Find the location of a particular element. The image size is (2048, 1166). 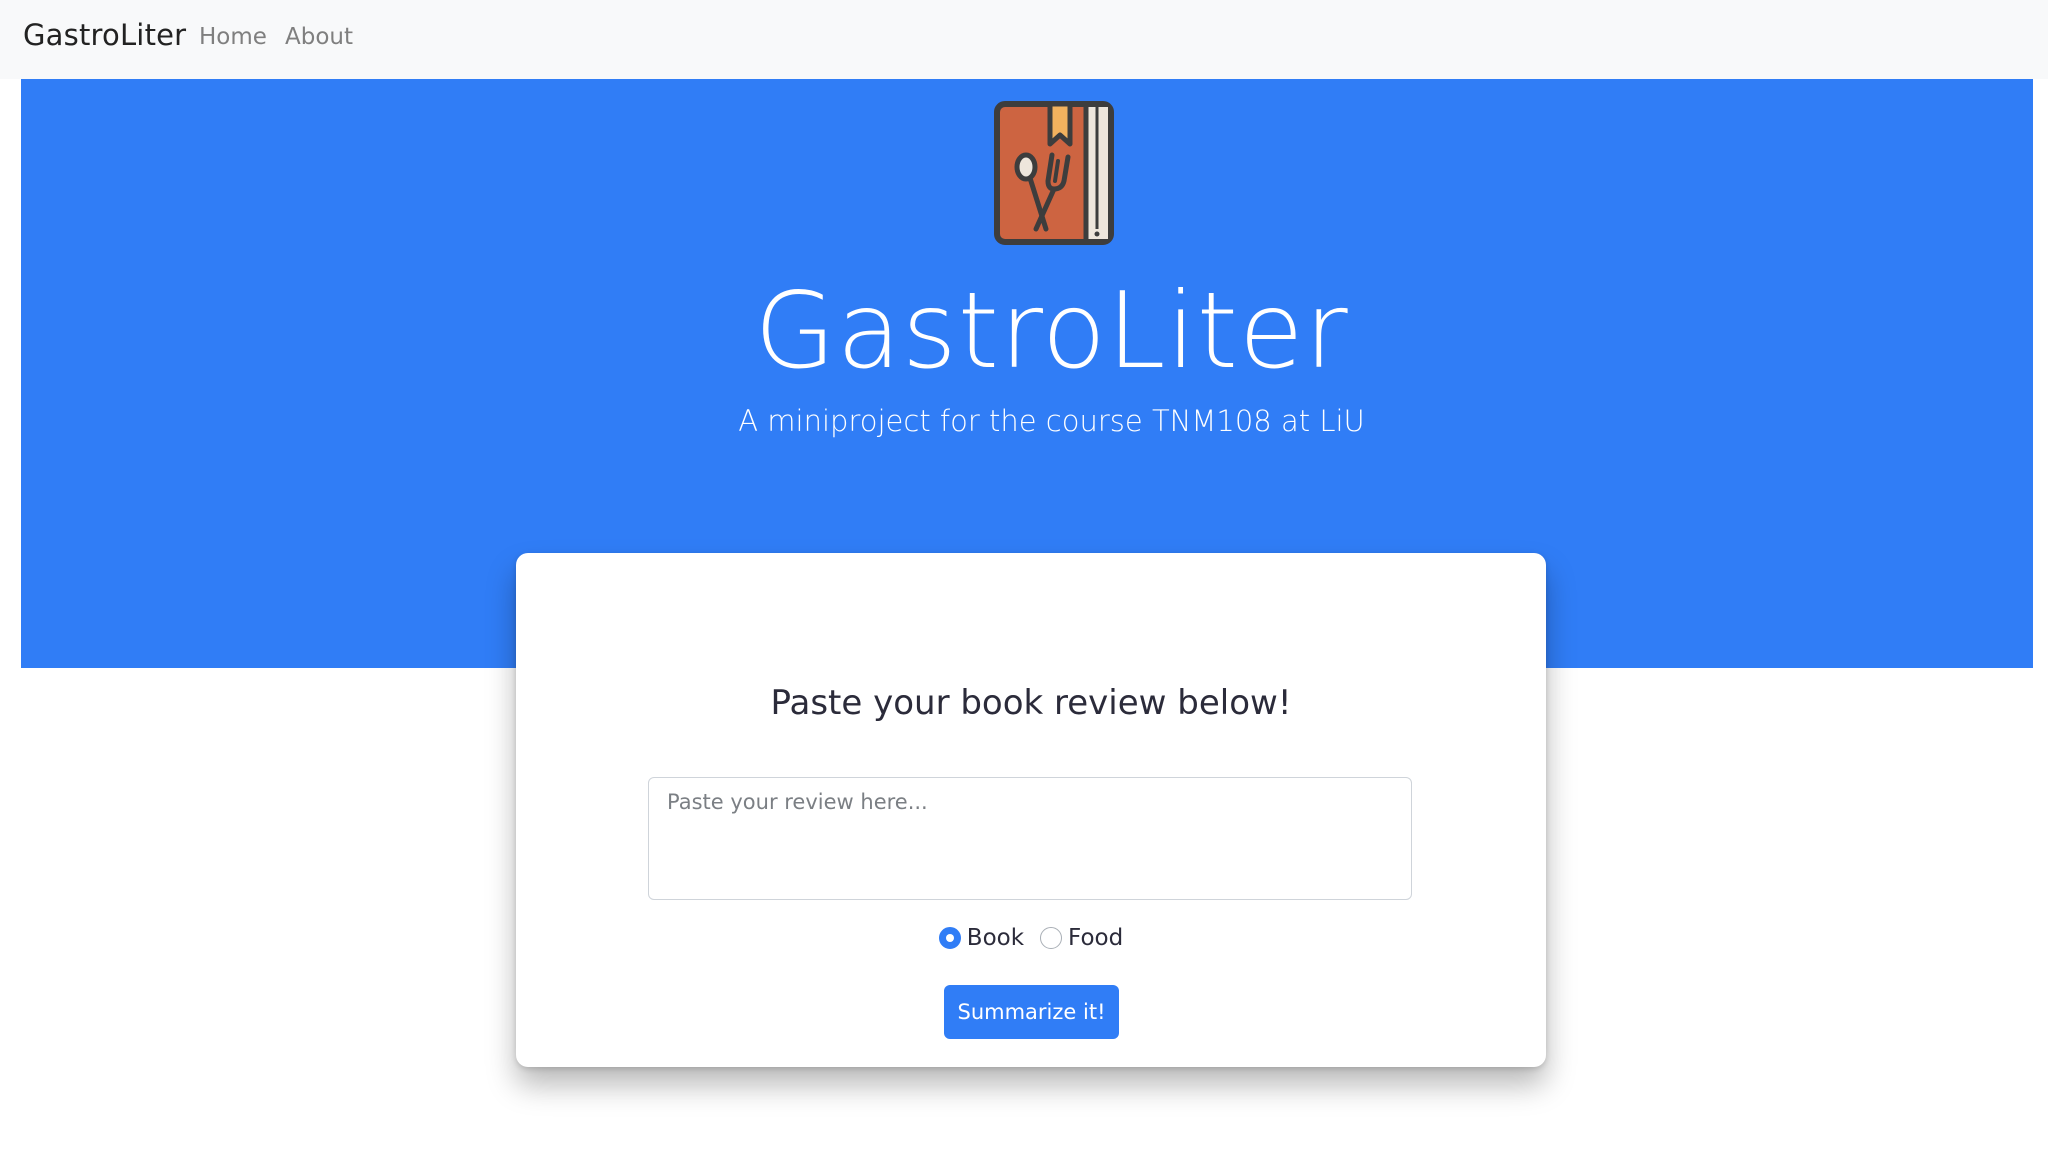

navbar-brand: GastroLiter is located at coordinates (104, 35).